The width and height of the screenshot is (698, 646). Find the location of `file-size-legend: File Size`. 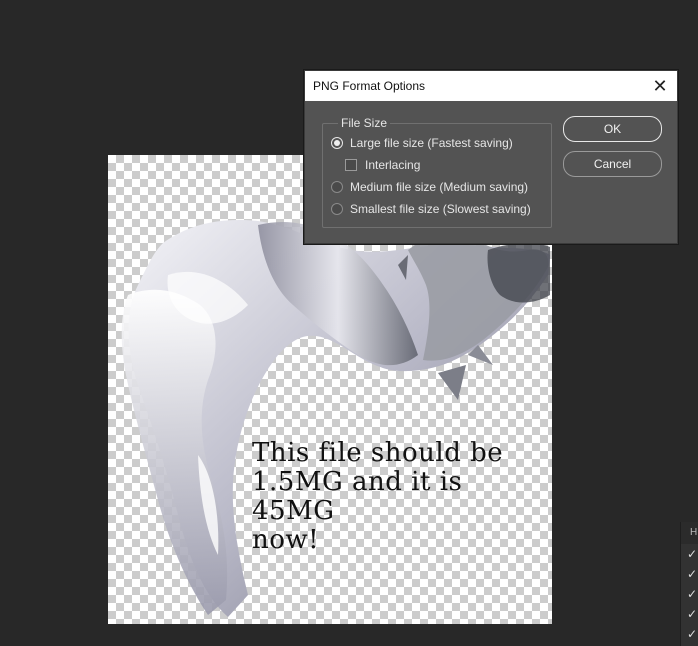

file-size-legend: File Size is located at coordinates (364, 123).